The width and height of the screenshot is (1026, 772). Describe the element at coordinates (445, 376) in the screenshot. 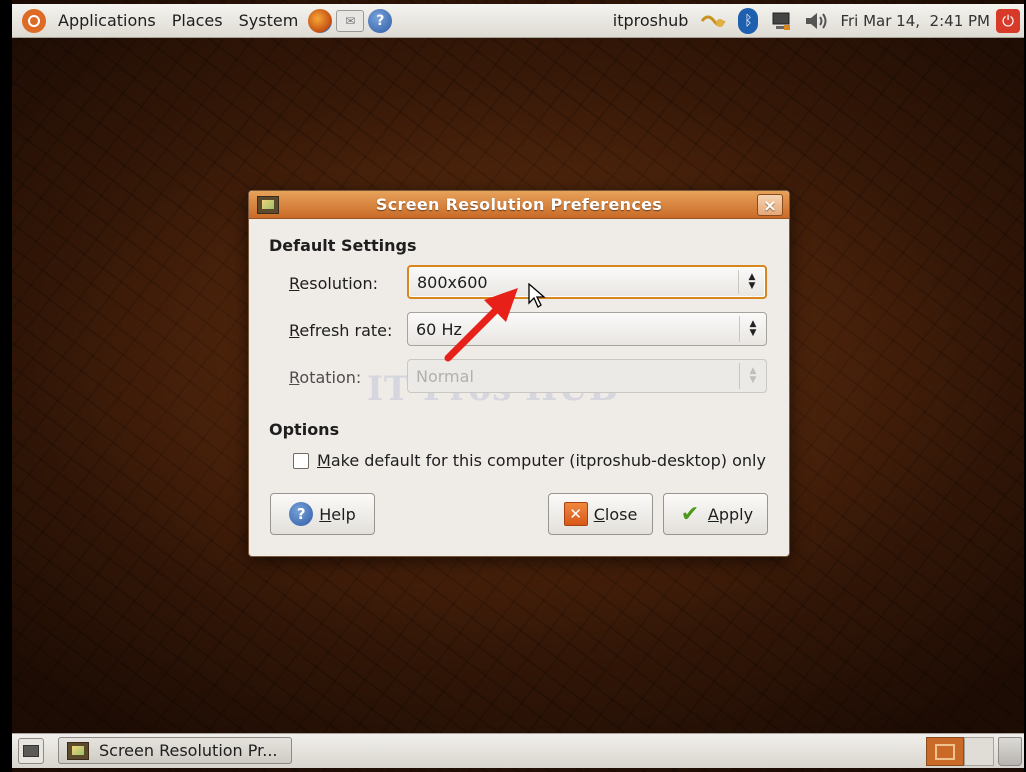

I see `rotation-value: Normal` at that location.